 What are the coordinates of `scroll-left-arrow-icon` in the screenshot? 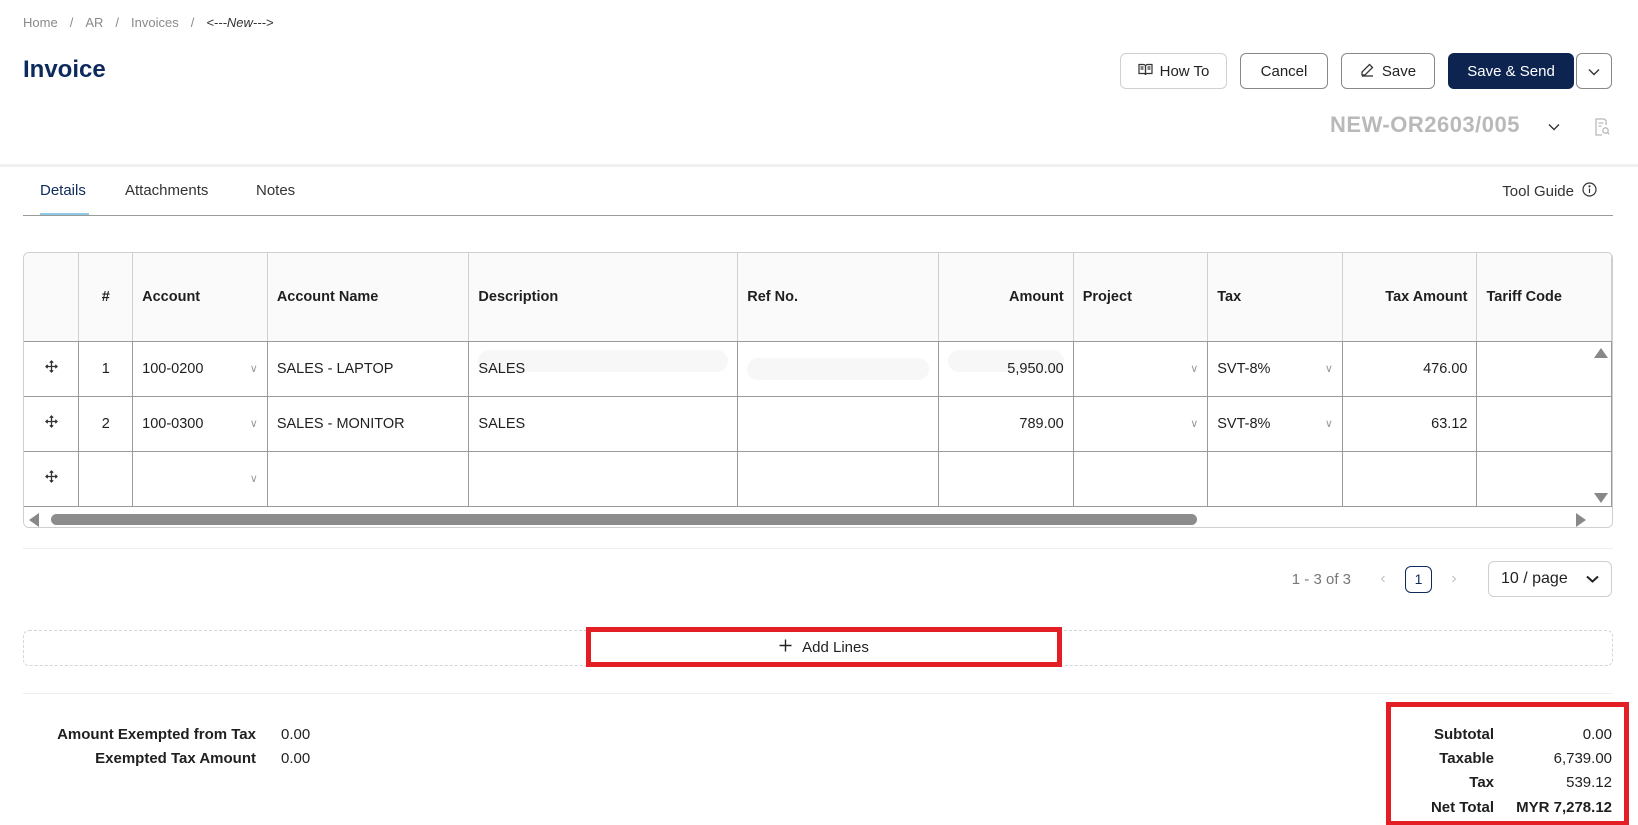 It's located at (34, 520).